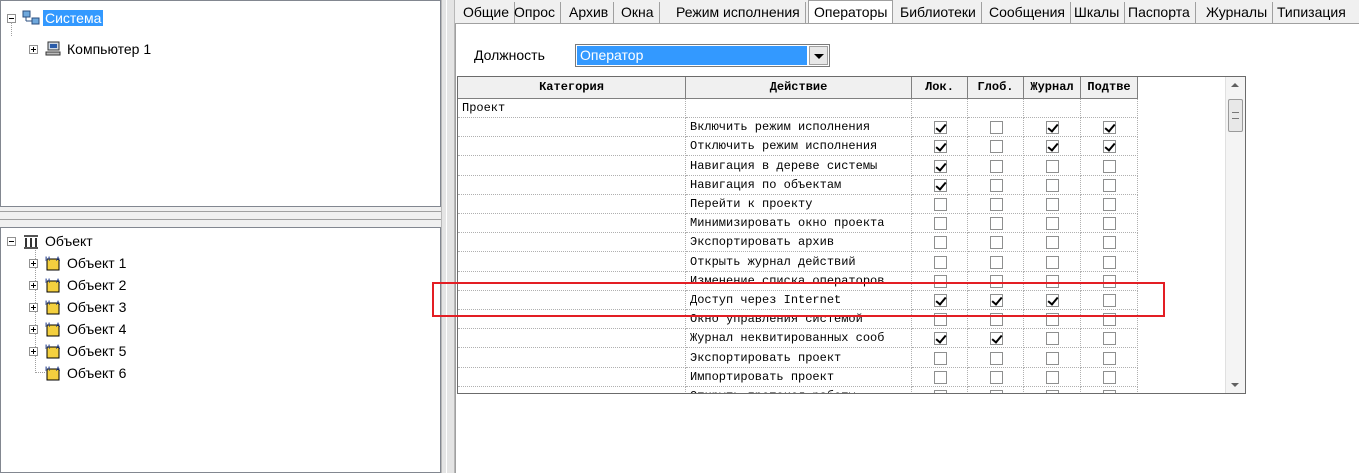 The height and width of the screenshot is (473, 1359). What do you see at coordinates (220, 103) in the screenshot?
I see `system-tree: Система Компьютер 1` at bounding box center [220, 103].